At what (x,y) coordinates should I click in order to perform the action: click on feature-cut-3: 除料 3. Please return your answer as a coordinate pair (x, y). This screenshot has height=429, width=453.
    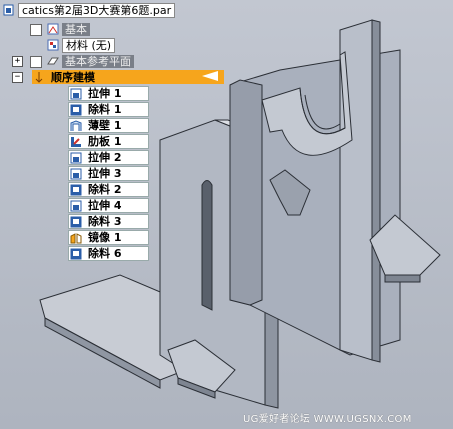
    Looking at the image, I should click on (108, 221).